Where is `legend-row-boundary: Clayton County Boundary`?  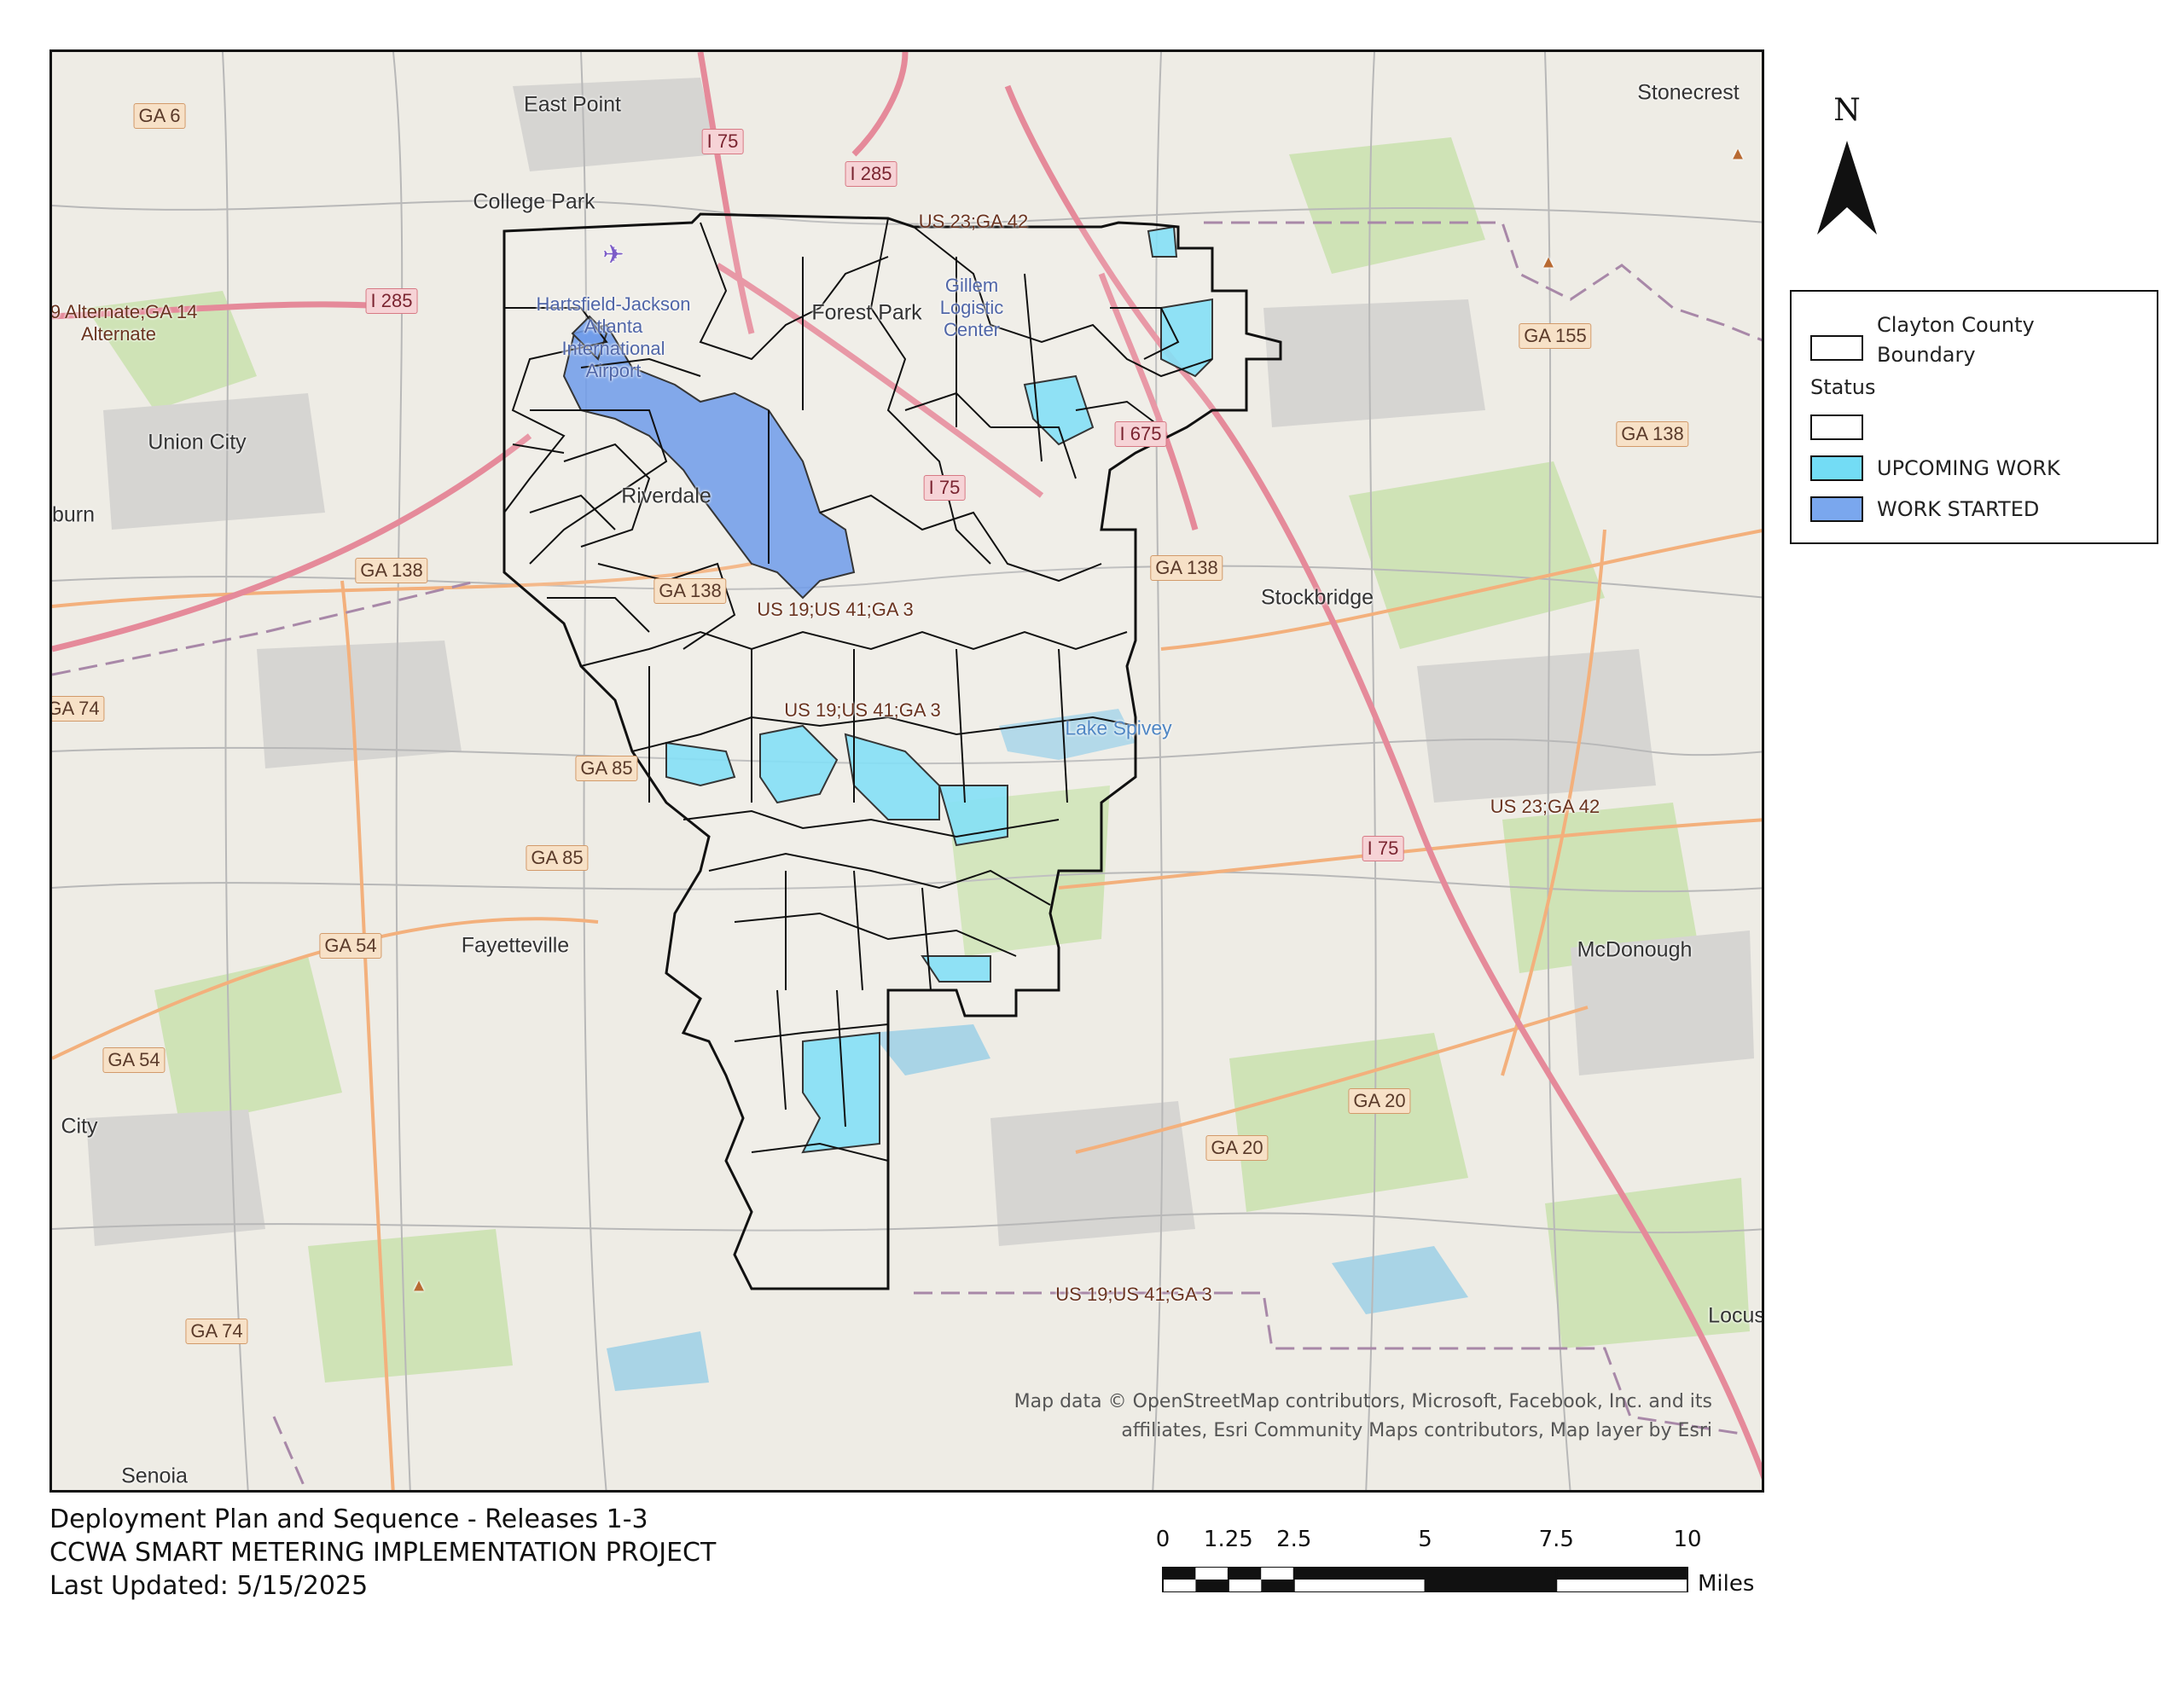
legend-row-boundary: Clayton County Boundary is located at coordinates (1923, 340).